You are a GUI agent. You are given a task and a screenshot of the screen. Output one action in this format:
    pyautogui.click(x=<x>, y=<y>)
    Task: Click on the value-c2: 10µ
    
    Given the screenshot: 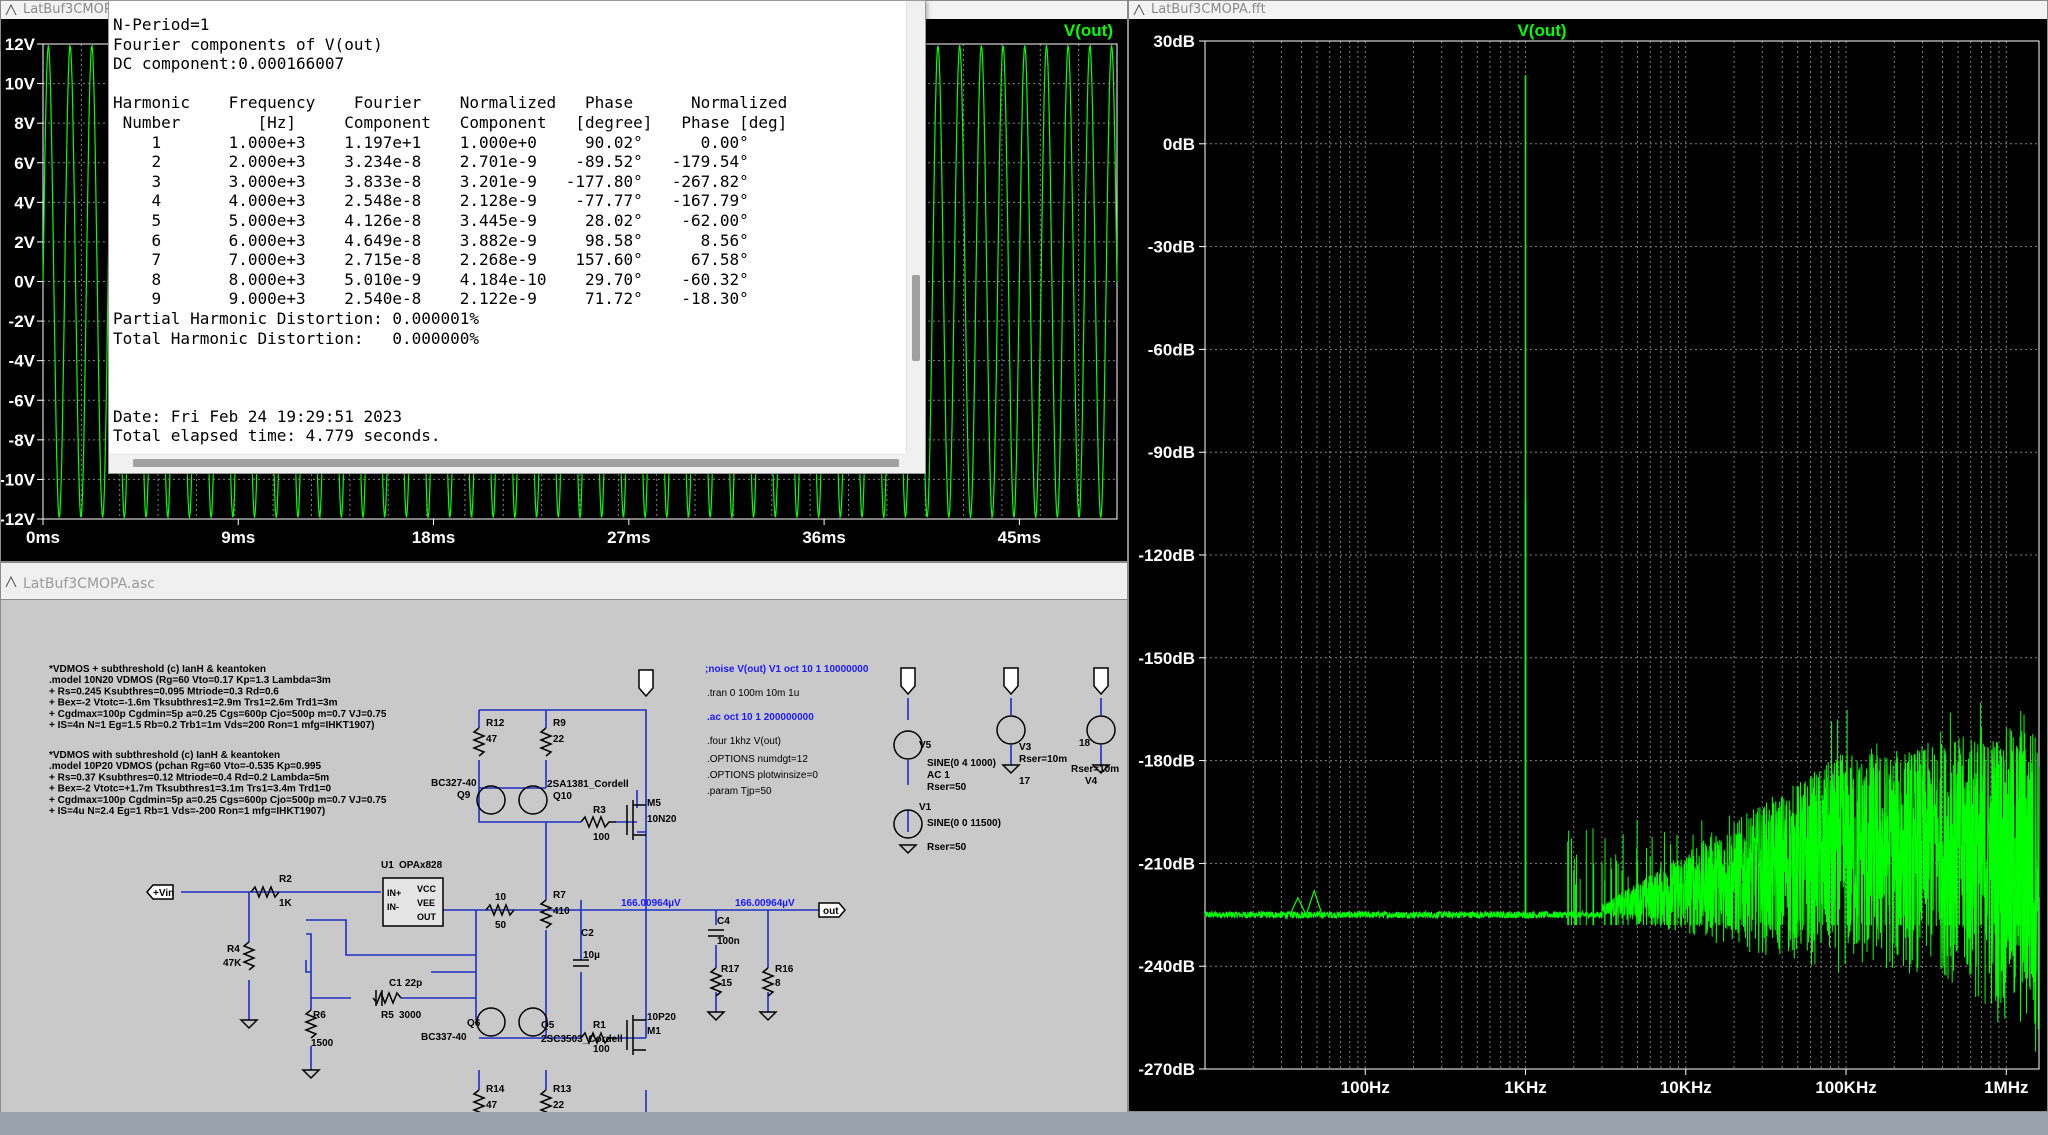 What is the action you would take?
    pyautogui.click(x=591, y=955)
    